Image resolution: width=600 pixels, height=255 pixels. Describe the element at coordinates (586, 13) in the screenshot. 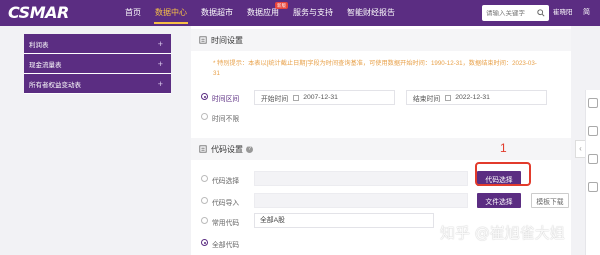

I see `language-switch: 简` at that location.